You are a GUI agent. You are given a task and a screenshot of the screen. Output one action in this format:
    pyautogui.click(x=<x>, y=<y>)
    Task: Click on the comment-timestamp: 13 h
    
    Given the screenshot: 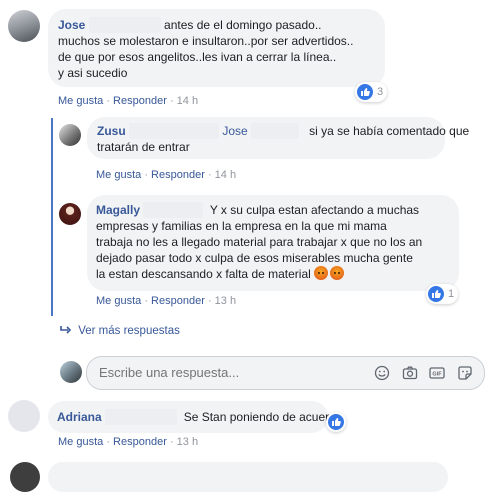 What is the action you would take?
    pyautogui.click(x=187, y=442)
    